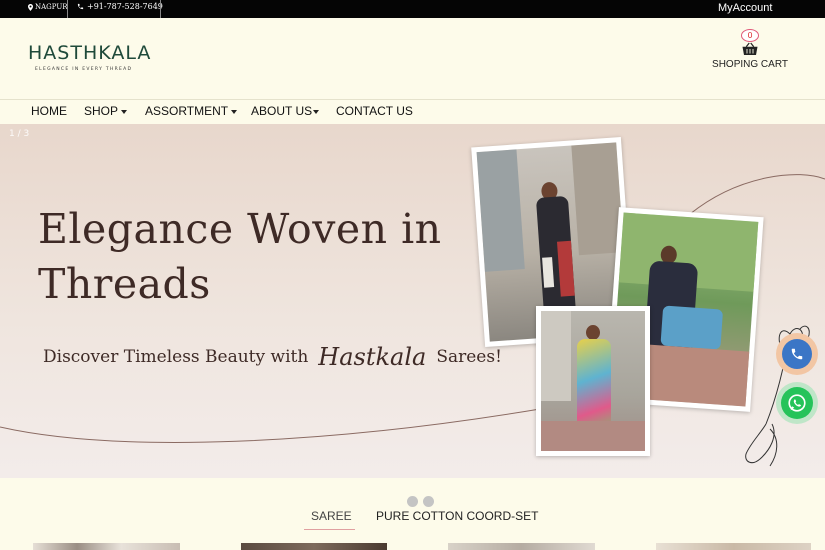 The height and width of the screenshot is (550, 825). I want to click on phone-text: +91-787-528-7649, so click(125, 6).